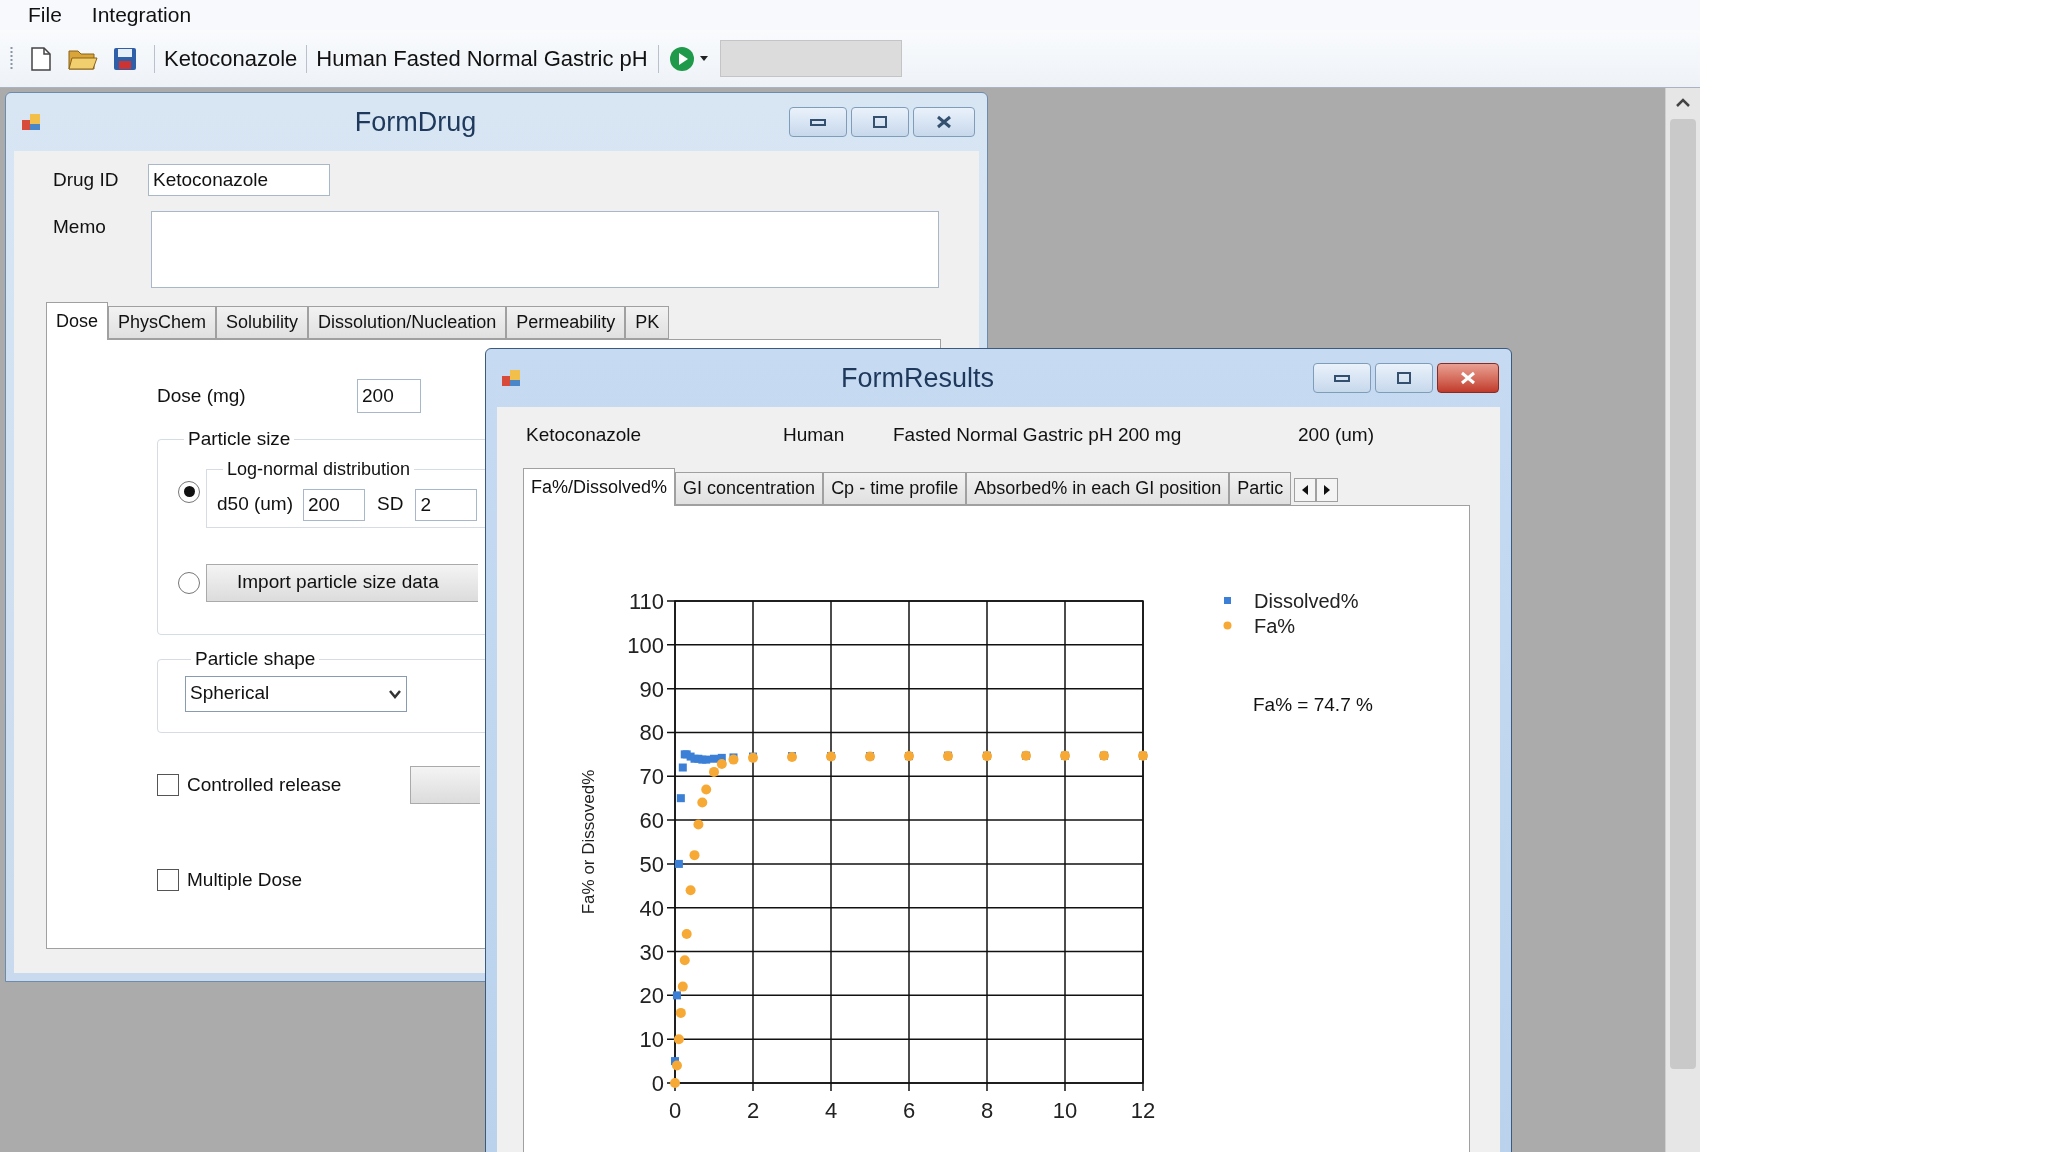  Describe the element at coordinates (77, 321) in the screenshot. I see `tab: Dose` at that location.